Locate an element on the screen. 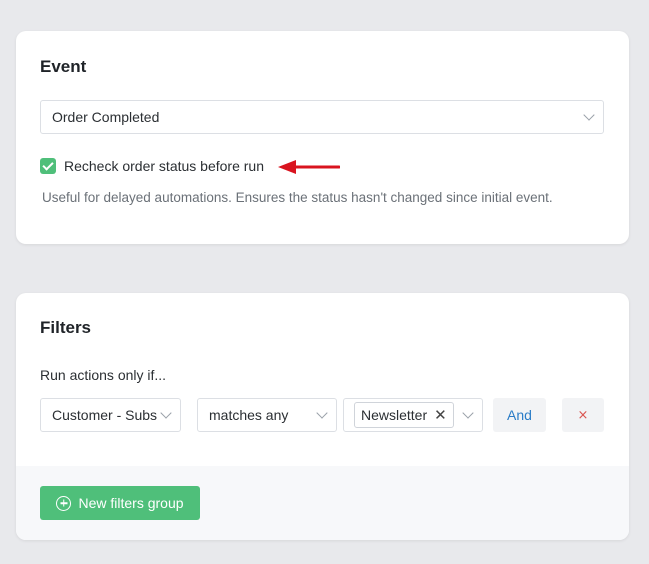  recheck-option: Recheck order status before run is located at coordinates (152, 166).